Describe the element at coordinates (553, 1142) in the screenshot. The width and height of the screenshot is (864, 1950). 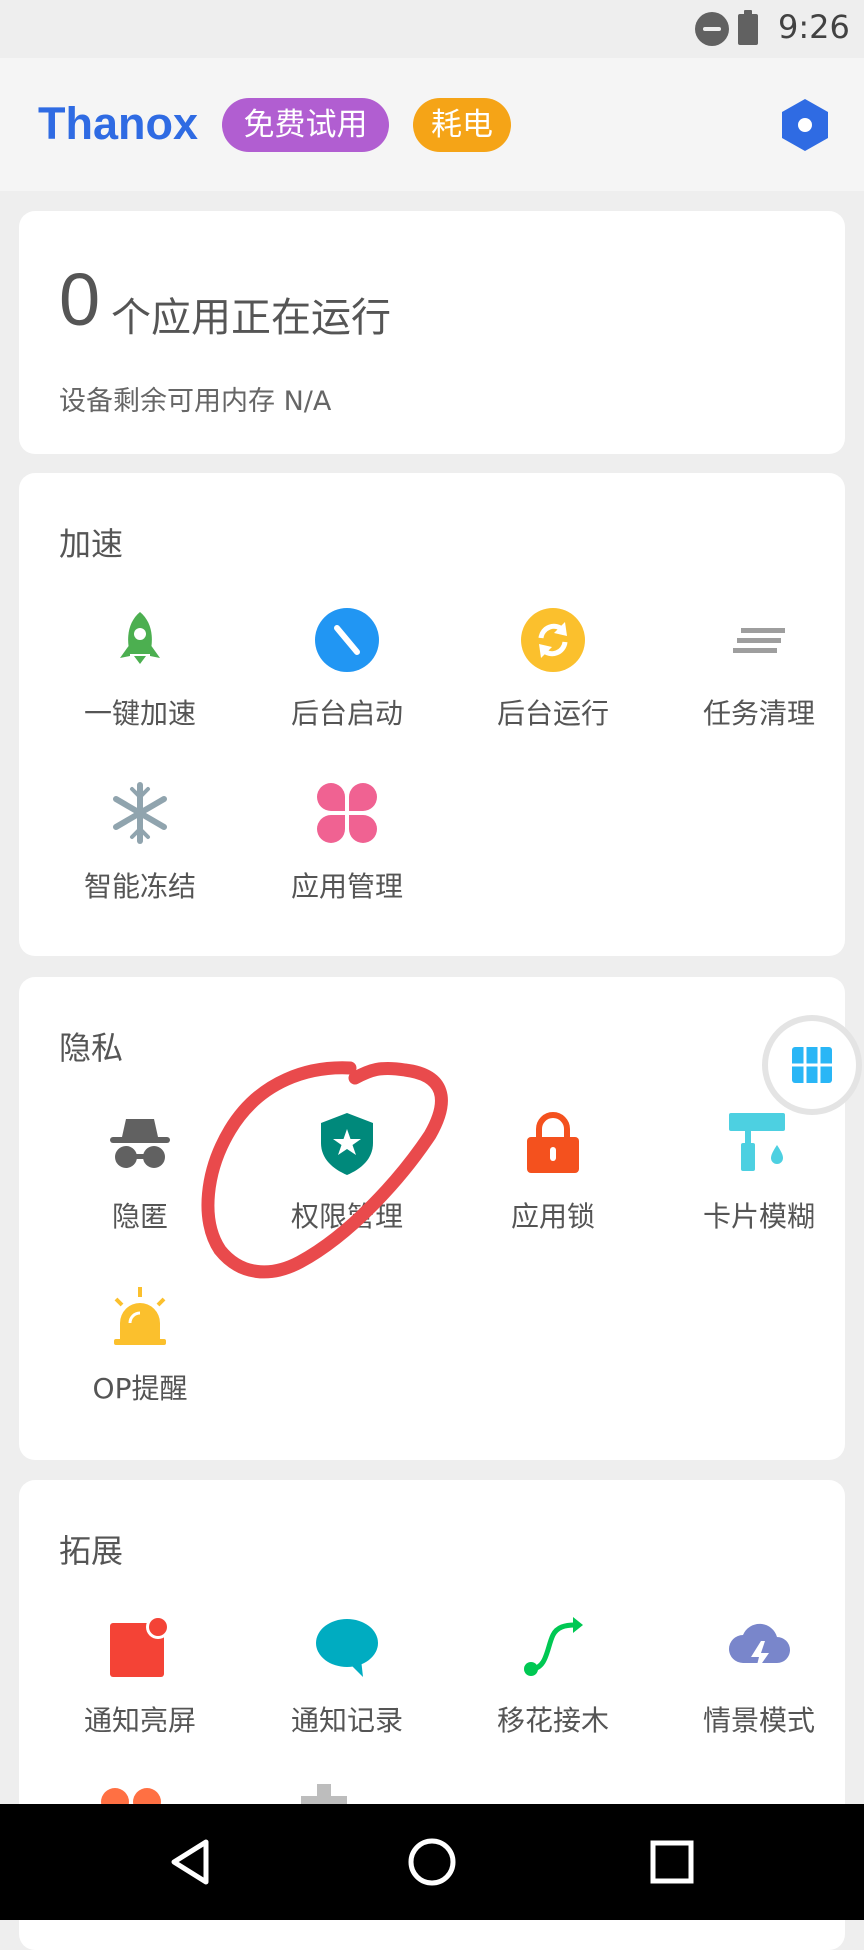
I see `lock-icon` at that location.